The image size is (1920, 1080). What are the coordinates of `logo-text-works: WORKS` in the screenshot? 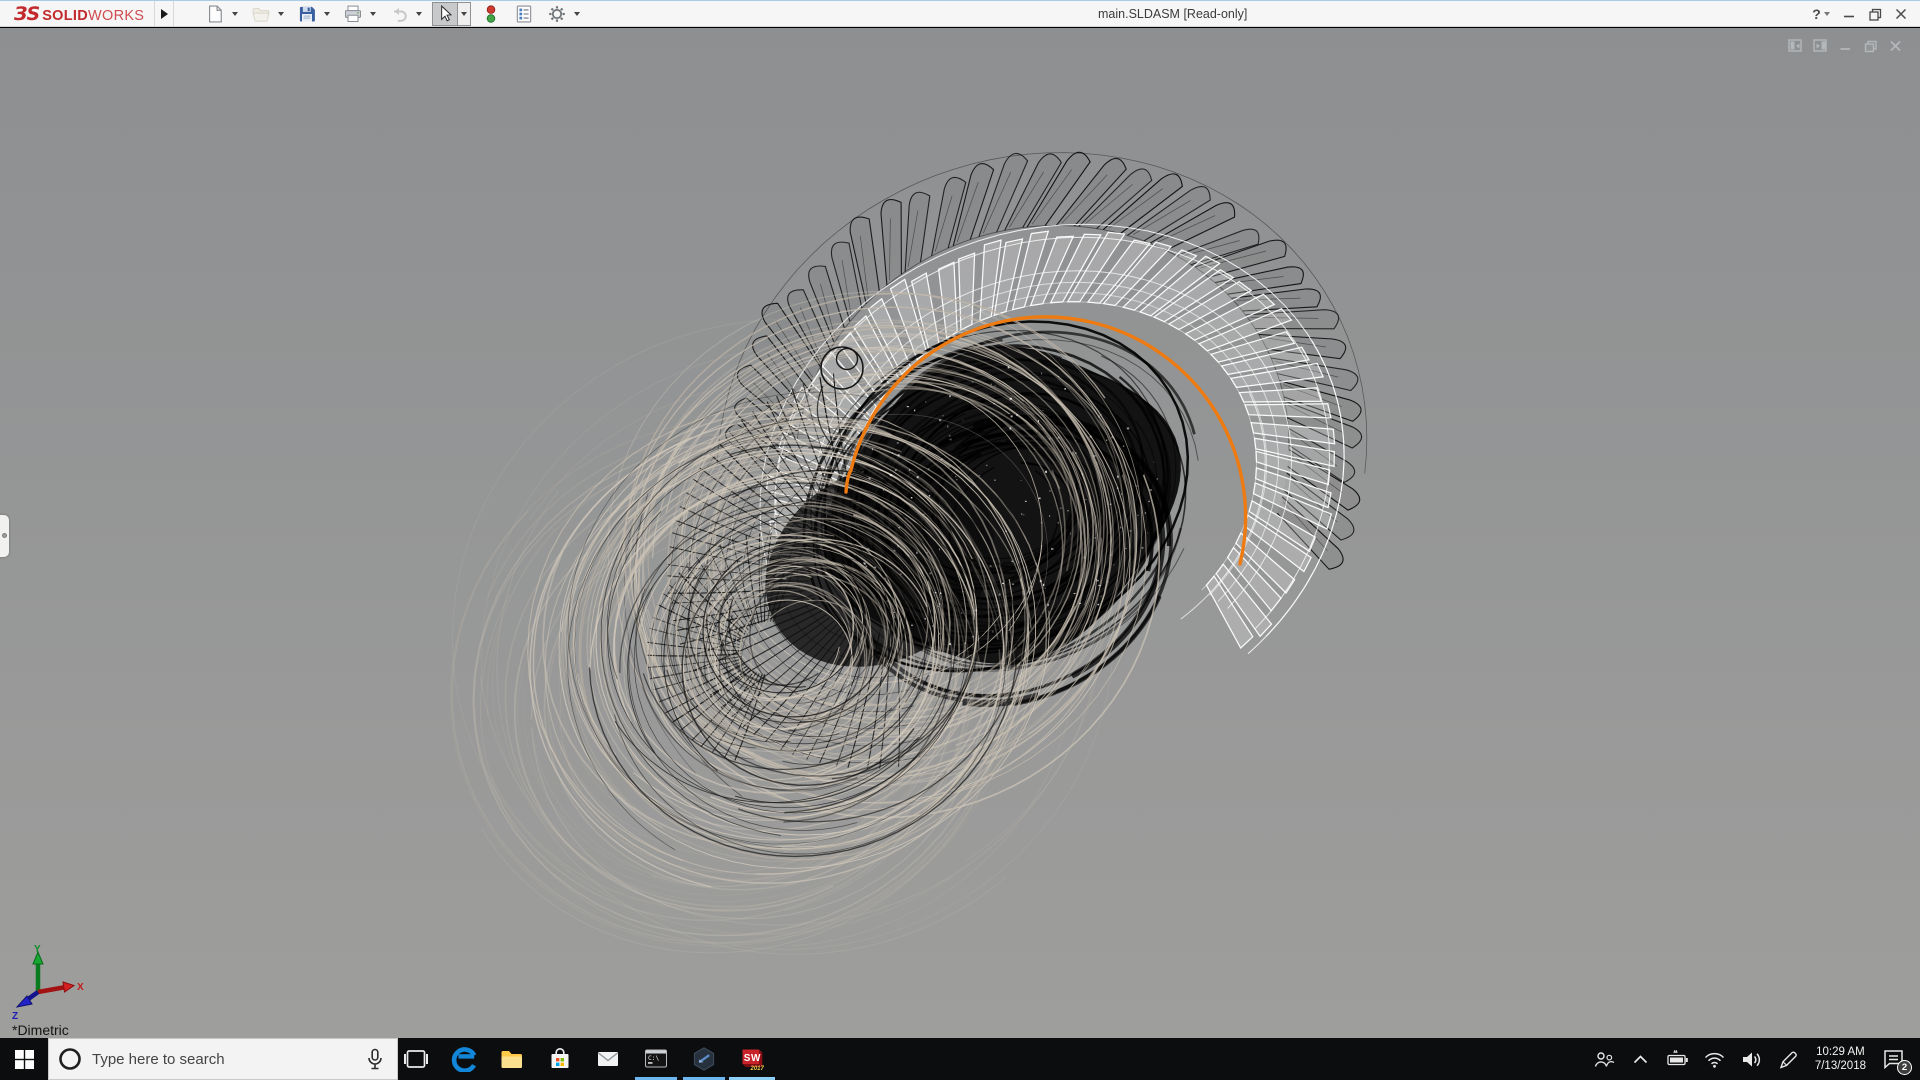 It's located at (116, 15).